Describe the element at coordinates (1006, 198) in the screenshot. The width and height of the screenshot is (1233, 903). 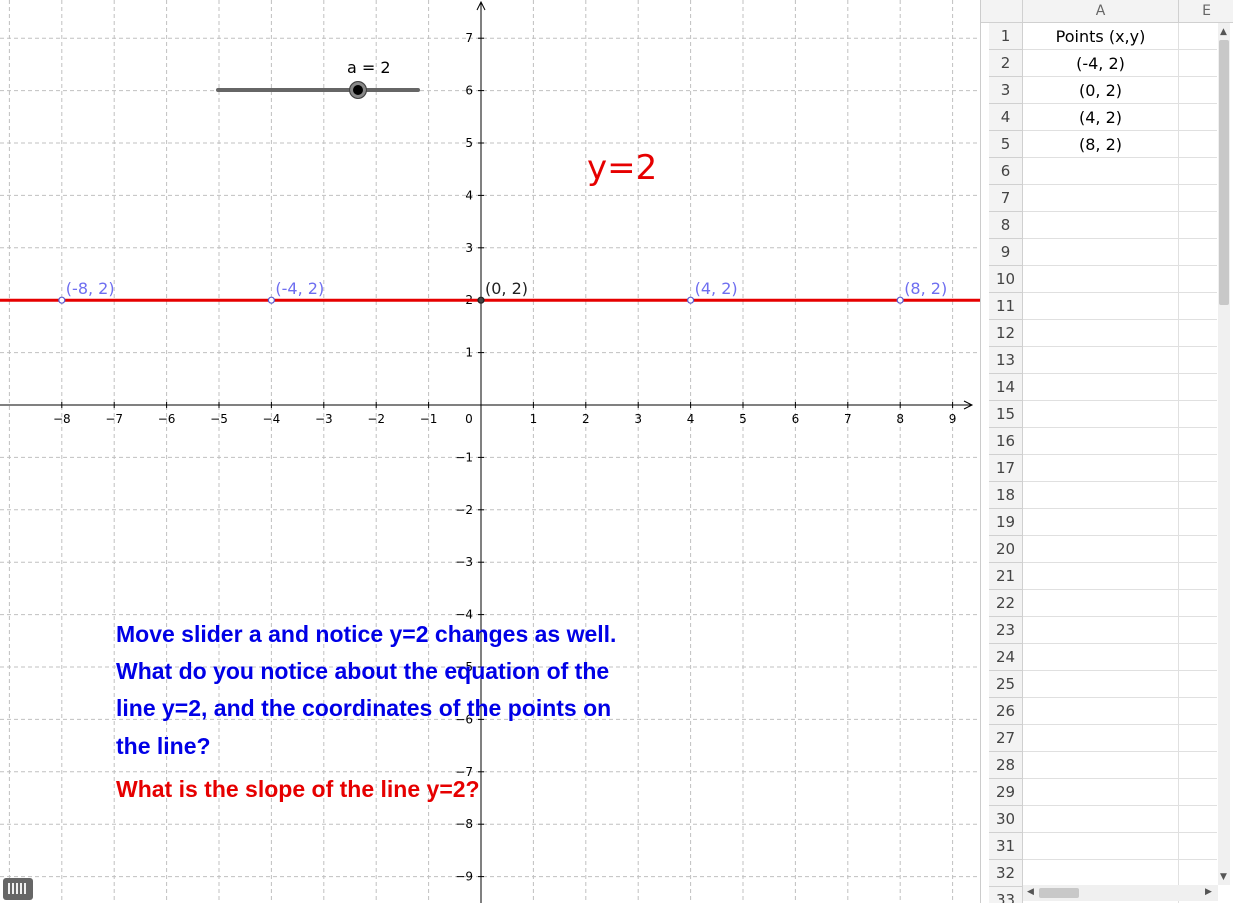
I see `row-header: 7` at that location.